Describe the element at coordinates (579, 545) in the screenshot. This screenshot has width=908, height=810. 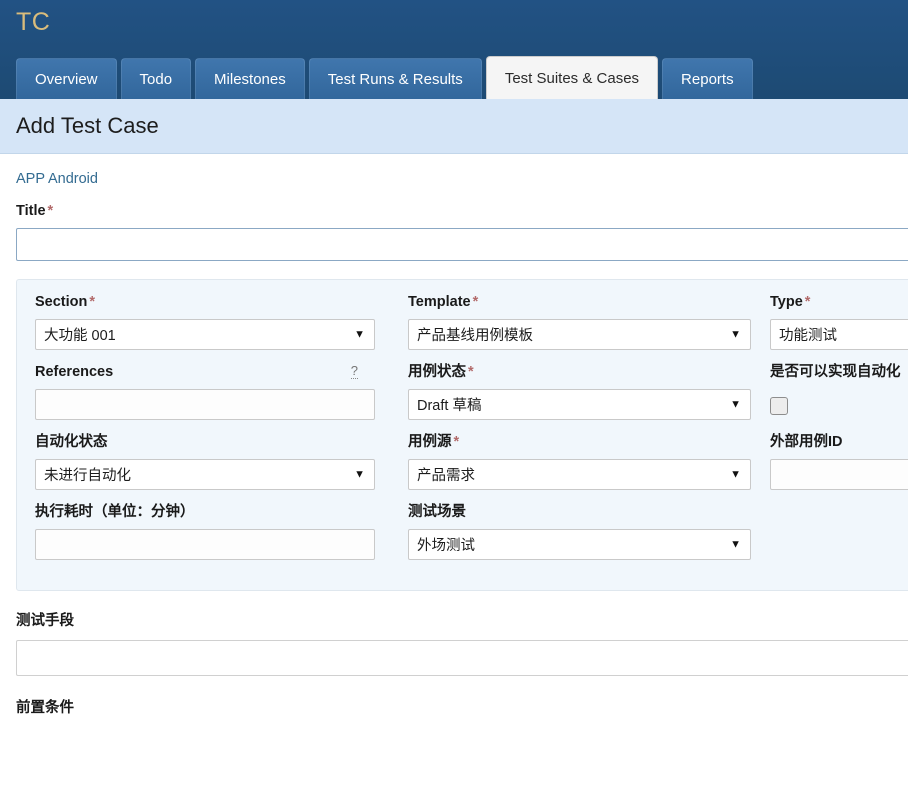
I see `test-scenario-select: 外场测试 ▼` at that location.